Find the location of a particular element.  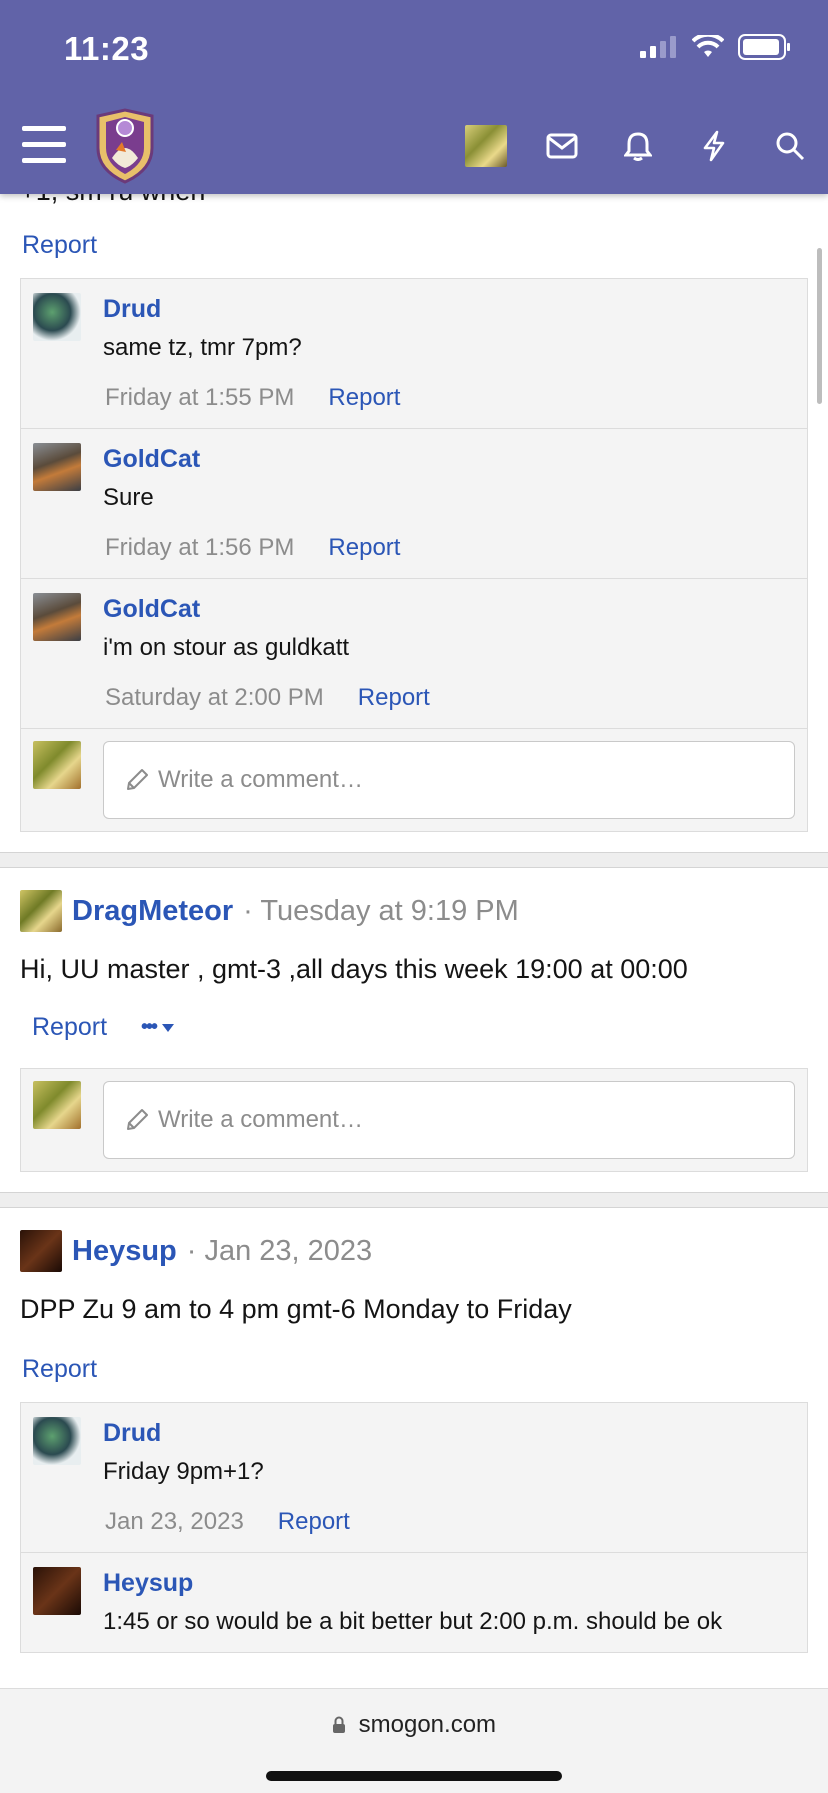

status-icons is located at coordinates (716, 47).